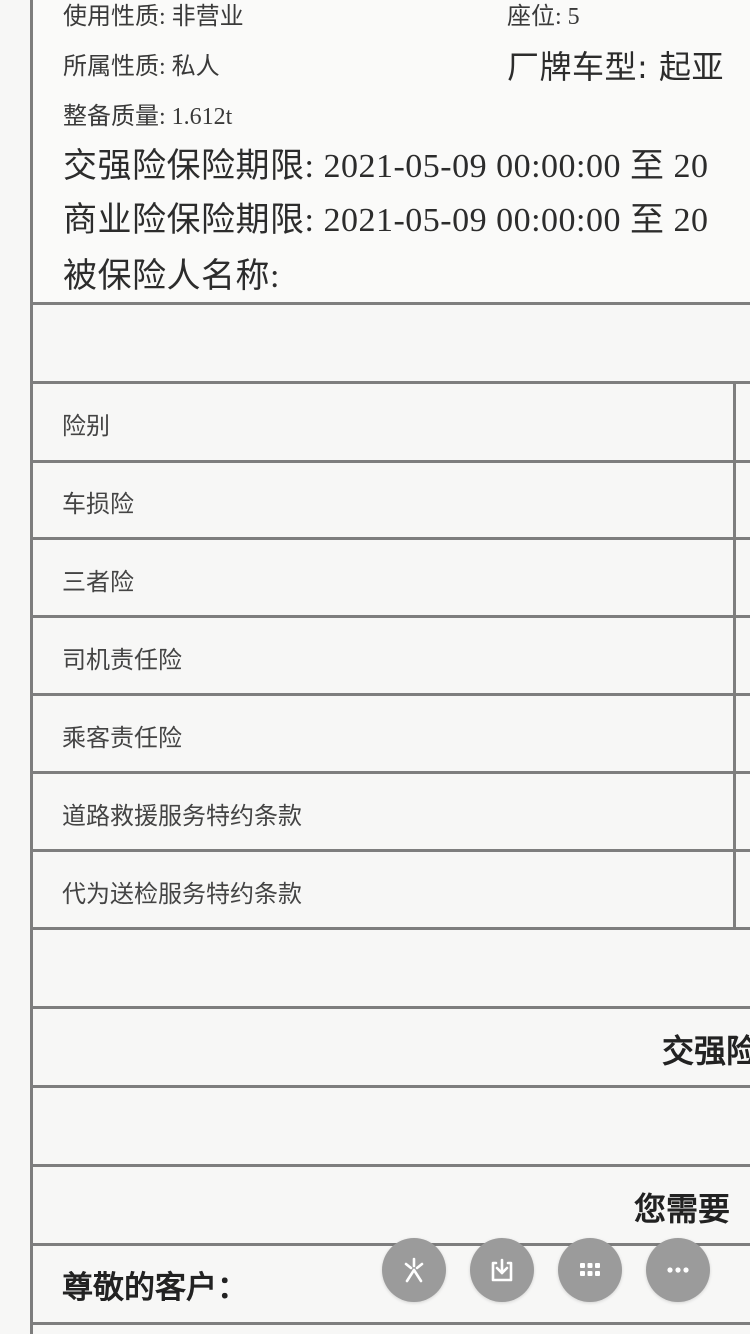 This screenshot has height=1334, width=750. I want to click on table-row: 代为送检服务特约条款, so click(182, 894).